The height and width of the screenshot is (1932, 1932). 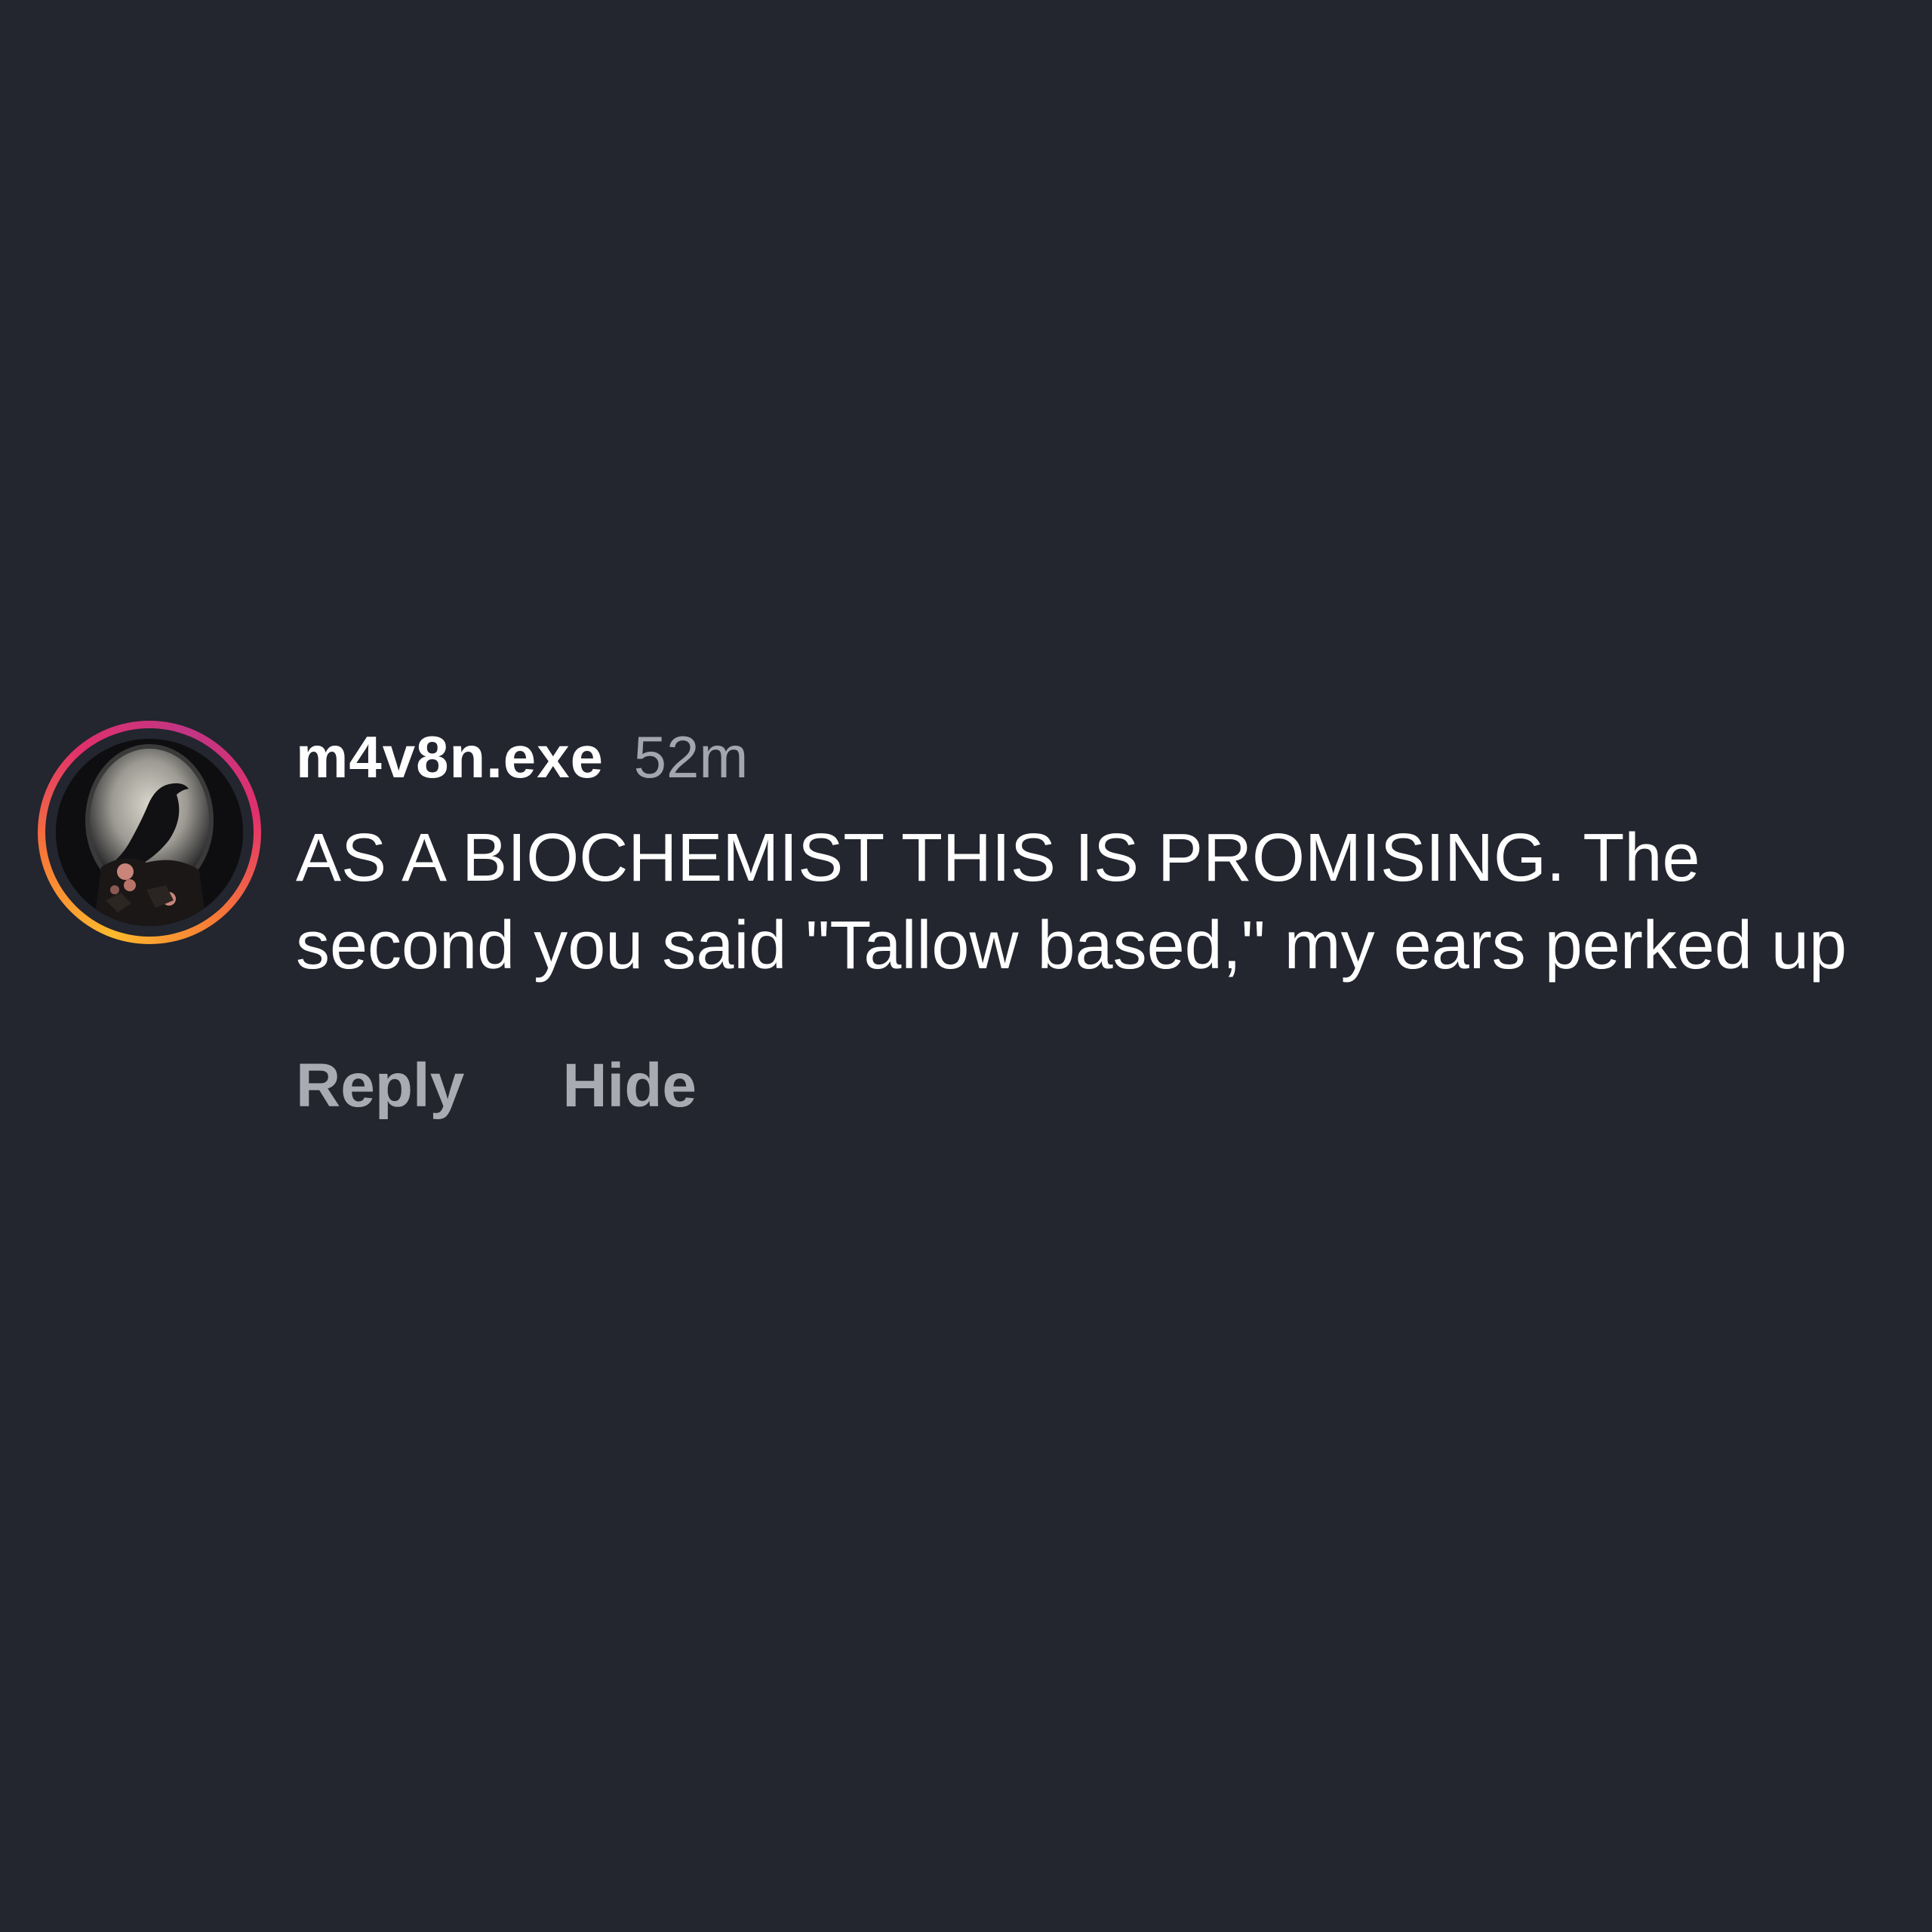 I want to click on raven-avatar-icon, so click(x=149, y=832).